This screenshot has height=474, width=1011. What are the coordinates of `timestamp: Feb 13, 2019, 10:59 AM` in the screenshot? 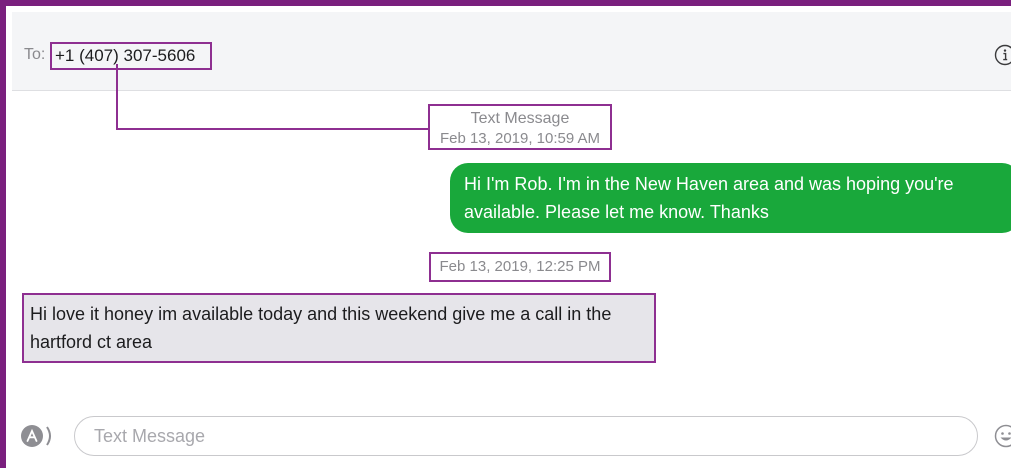 It's located at (520, 139).